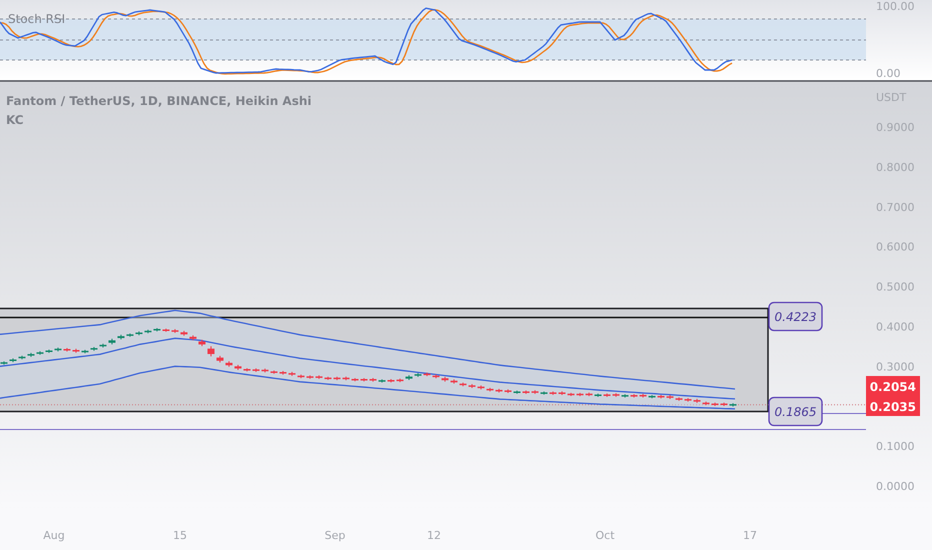  What do you see at coordinates (795, 411) in the screenshot?
I see `price-level-label: 0.1865` at bounding box center [795, 411].